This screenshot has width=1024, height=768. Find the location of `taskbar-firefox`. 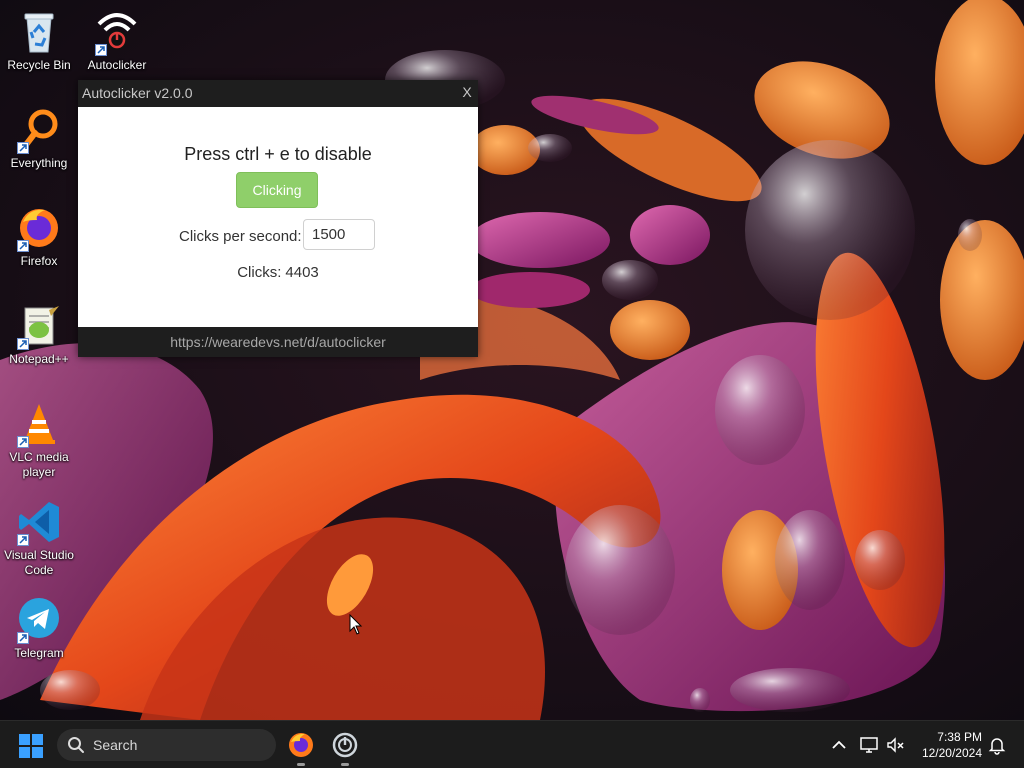

taskbar-firefox is located at coordinates (301, 748).